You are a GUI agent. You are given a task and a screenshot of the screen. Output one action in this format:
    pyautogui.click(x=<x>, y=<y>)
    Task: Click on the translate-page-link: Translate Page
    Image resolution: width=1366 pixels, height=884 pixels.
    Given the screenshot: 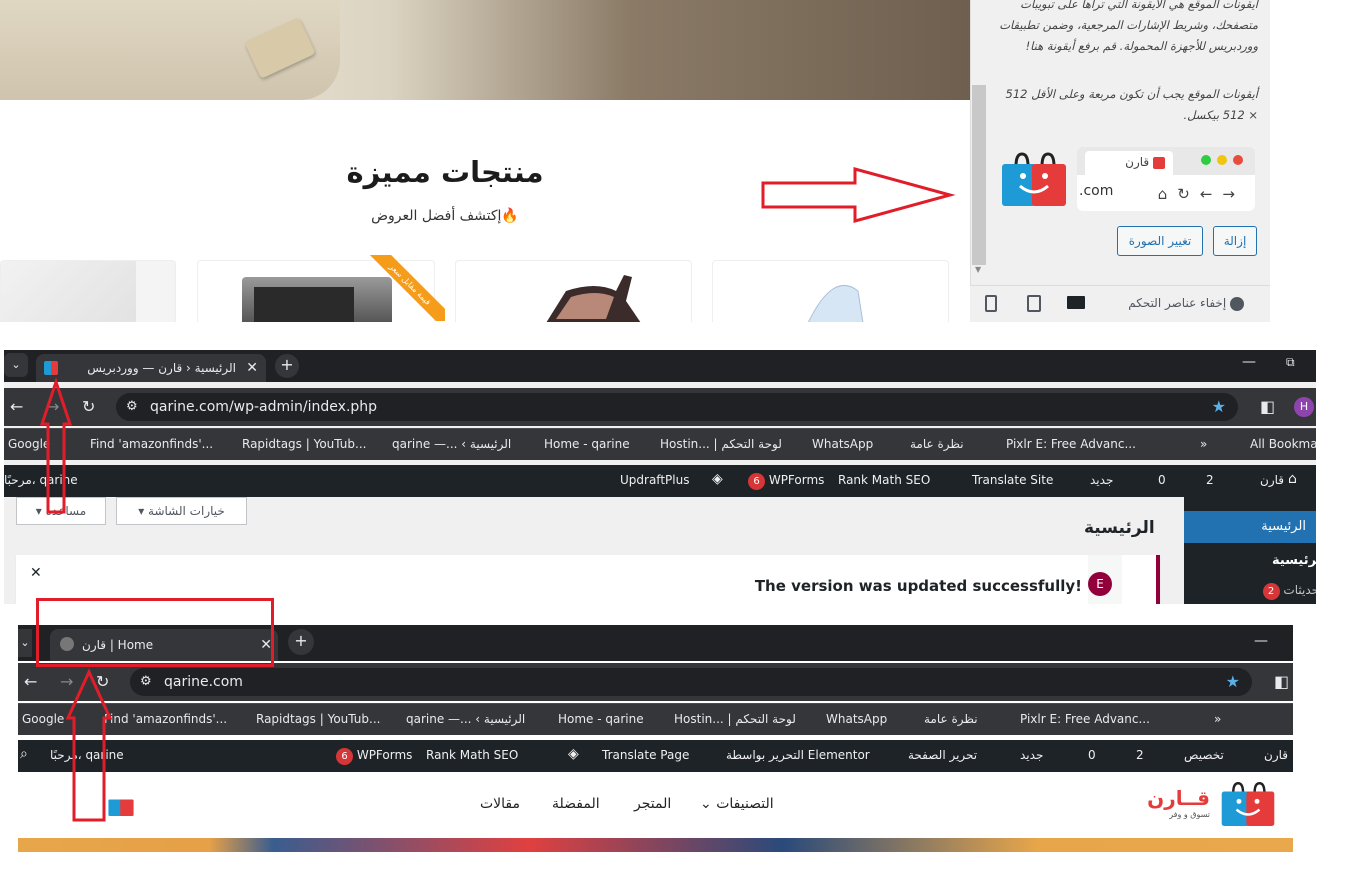 What is the action you would take?
    pyautogui.click(x=645, y=755)
    